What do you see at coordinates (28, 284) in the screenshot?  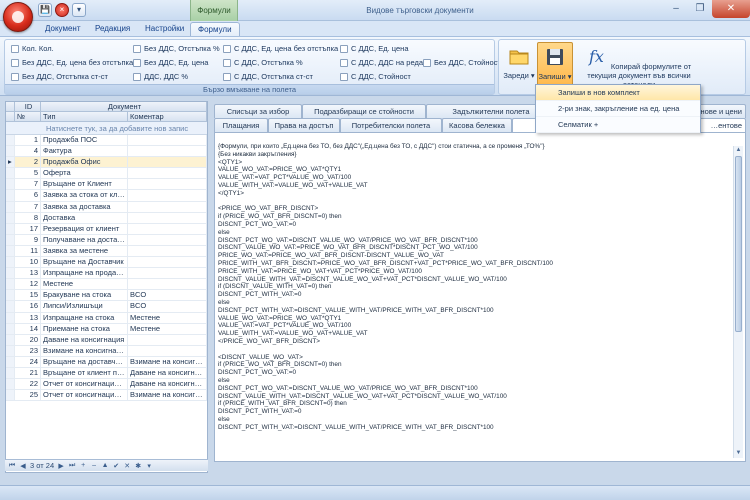 I see `cell-id: 12` at bounding box center [28, 284].